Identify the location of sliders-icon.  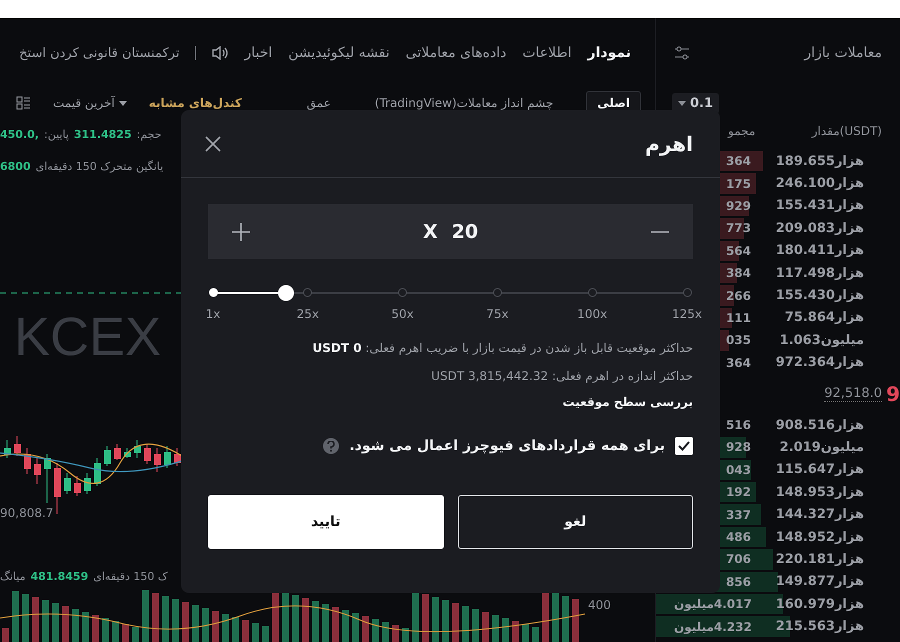
(682, 53).